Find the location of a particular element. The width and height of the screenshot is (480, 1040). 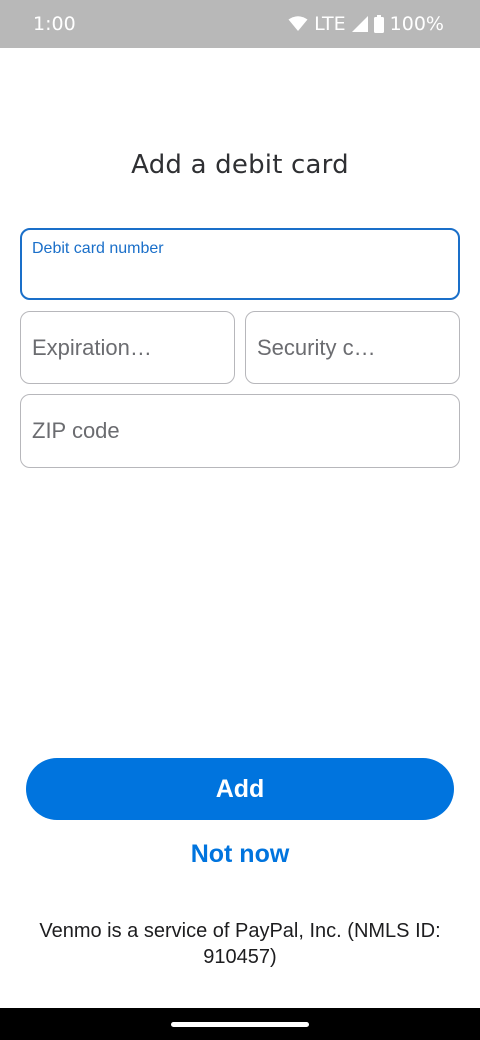

page-title: Add a debit card is located at coordinates (240, 165).